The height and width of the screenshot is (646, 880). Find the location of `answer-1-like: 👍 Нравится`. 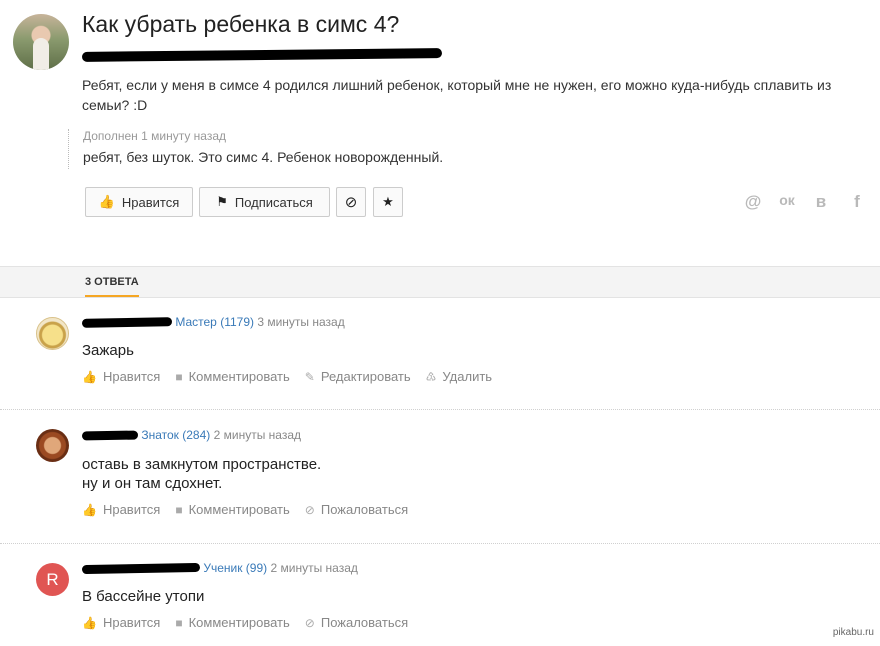

answer-1-like: 👍 Нравится is located at coordinates (121, 376).